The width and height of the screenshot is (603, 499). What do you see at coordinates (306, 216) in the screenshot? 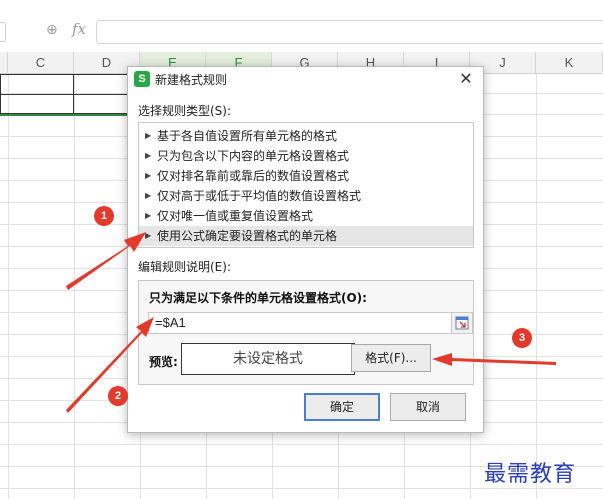
I see `rule-type-item: ▶ 仅对唯一值或重复值设置格式` at bounding box center [306, 216].